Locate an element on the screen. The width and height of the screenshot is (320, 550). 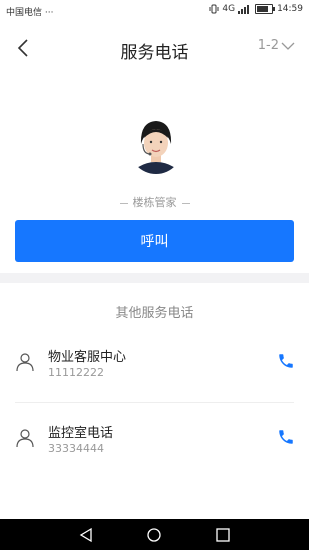
page-switcher: 1-2 is located at coordinates (276, 45).